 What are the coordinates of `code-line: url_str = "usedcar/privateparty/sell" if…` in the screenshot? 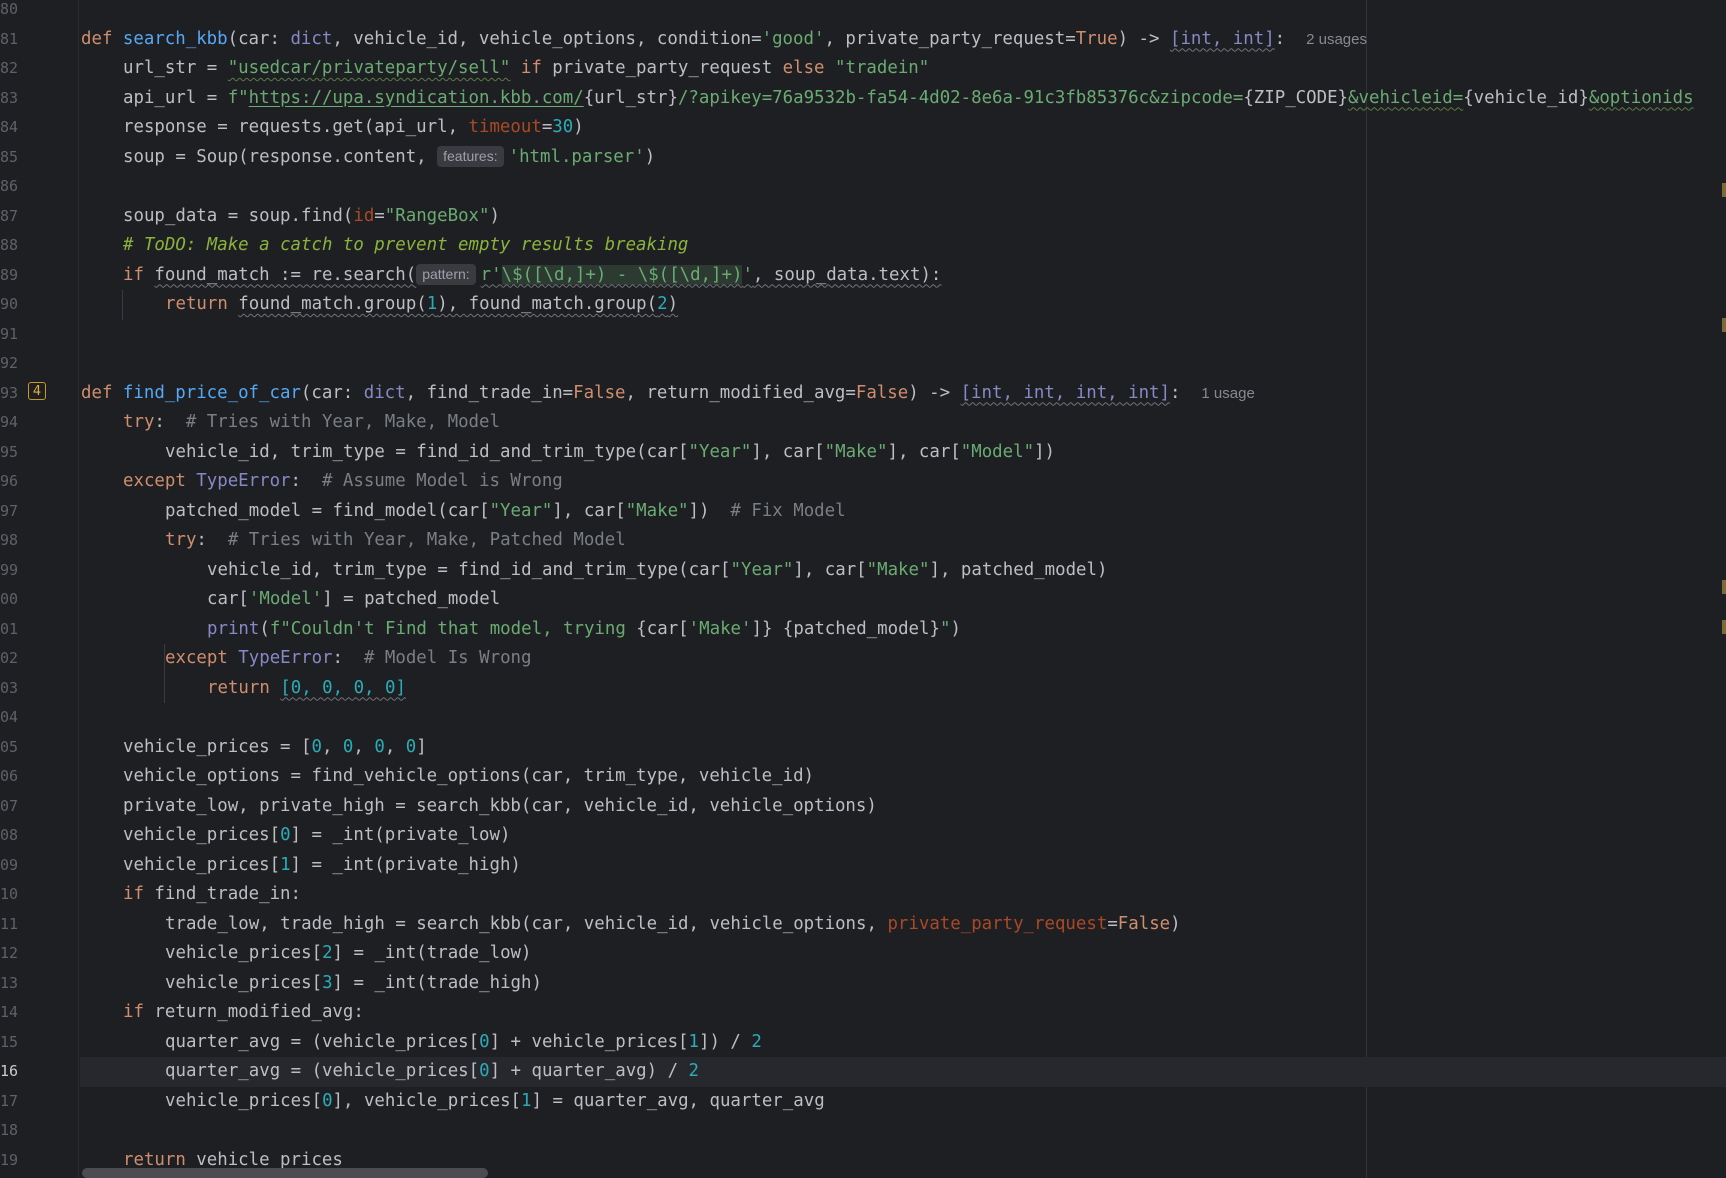 It's located at (526, 69).